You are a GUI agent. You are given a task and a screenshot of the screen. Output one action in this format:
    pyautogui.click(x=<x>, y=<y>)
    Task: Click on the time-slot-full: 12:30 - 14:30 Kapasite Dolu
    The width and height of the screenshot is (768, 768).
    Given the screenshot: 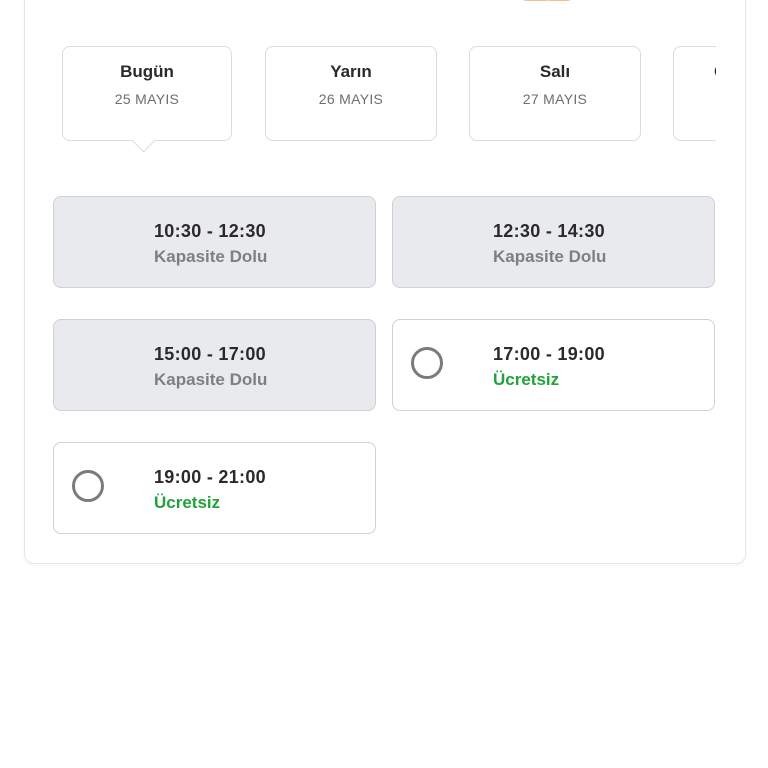 What is the action you would take?
    pyautogui.click(x=553, y=242)
    